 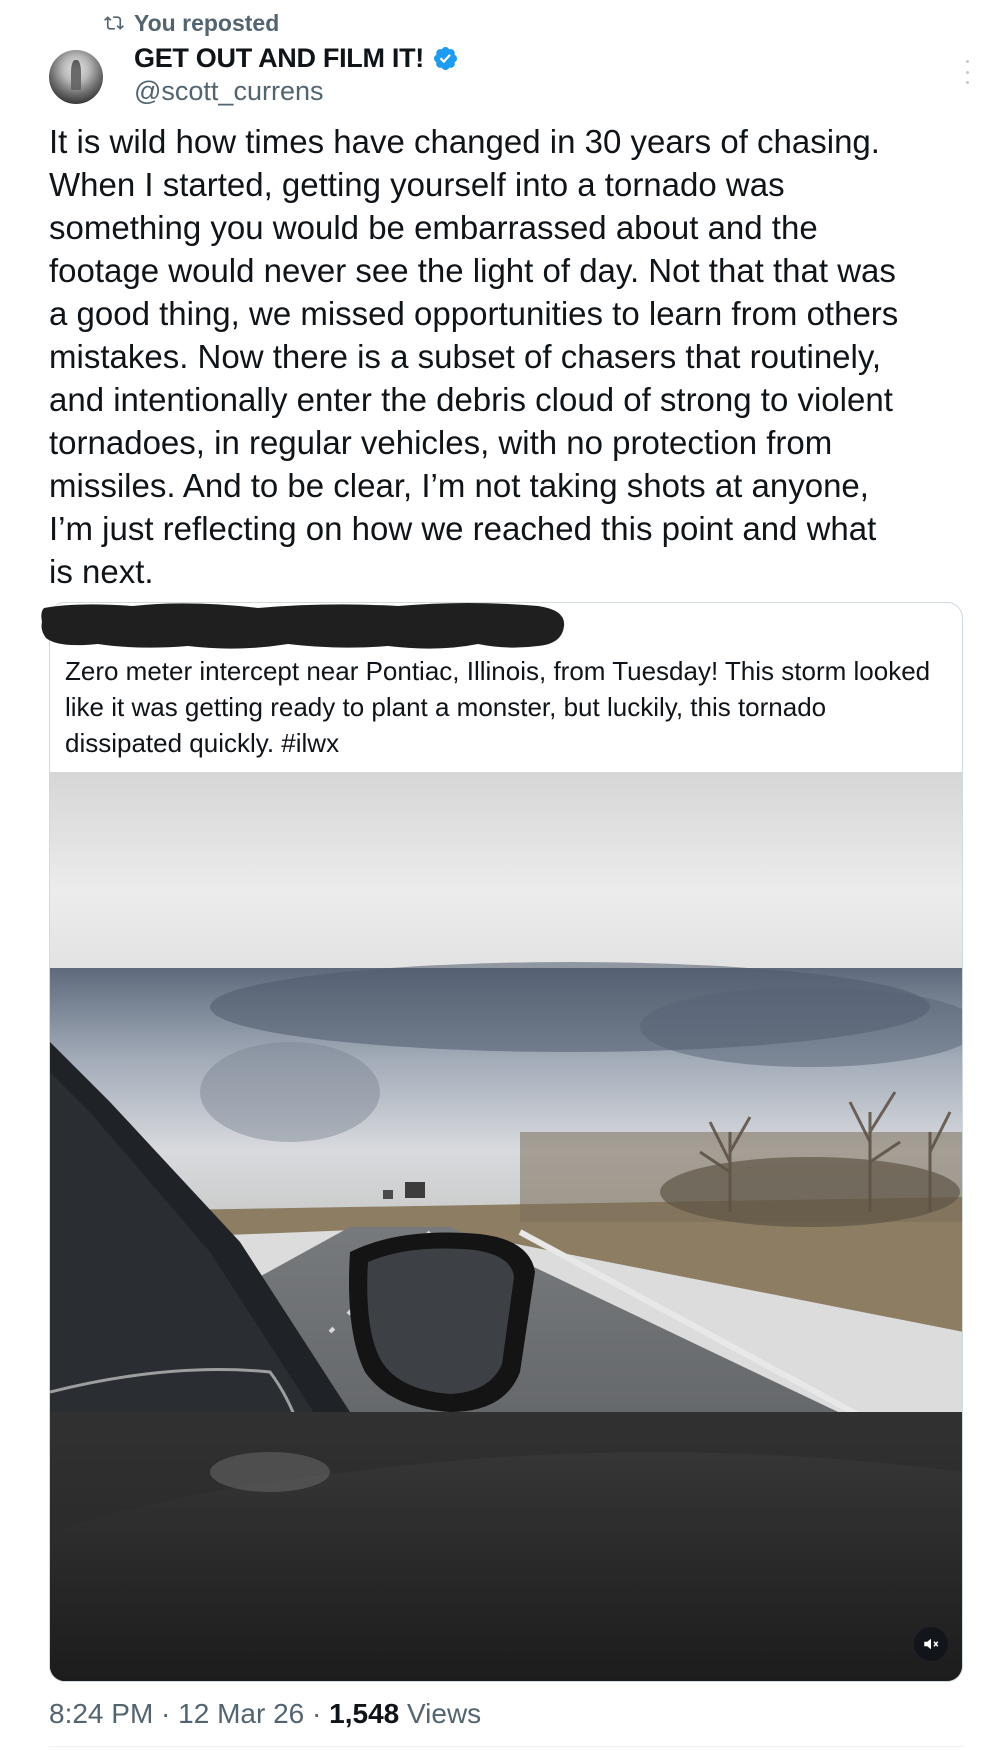 I want to click on redacted-quote-author, so click(x=303, y=626).